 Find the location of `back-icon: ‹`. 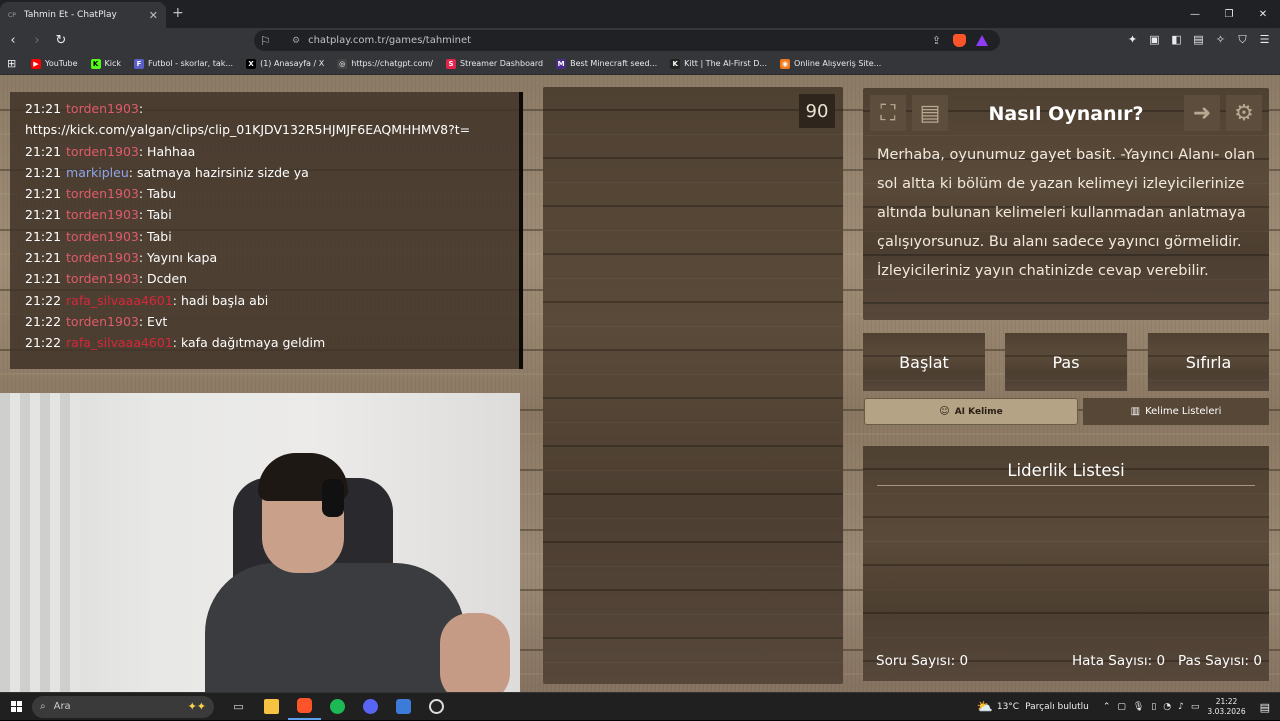

back-icon: ‹ is located at coordinates (13, 41).